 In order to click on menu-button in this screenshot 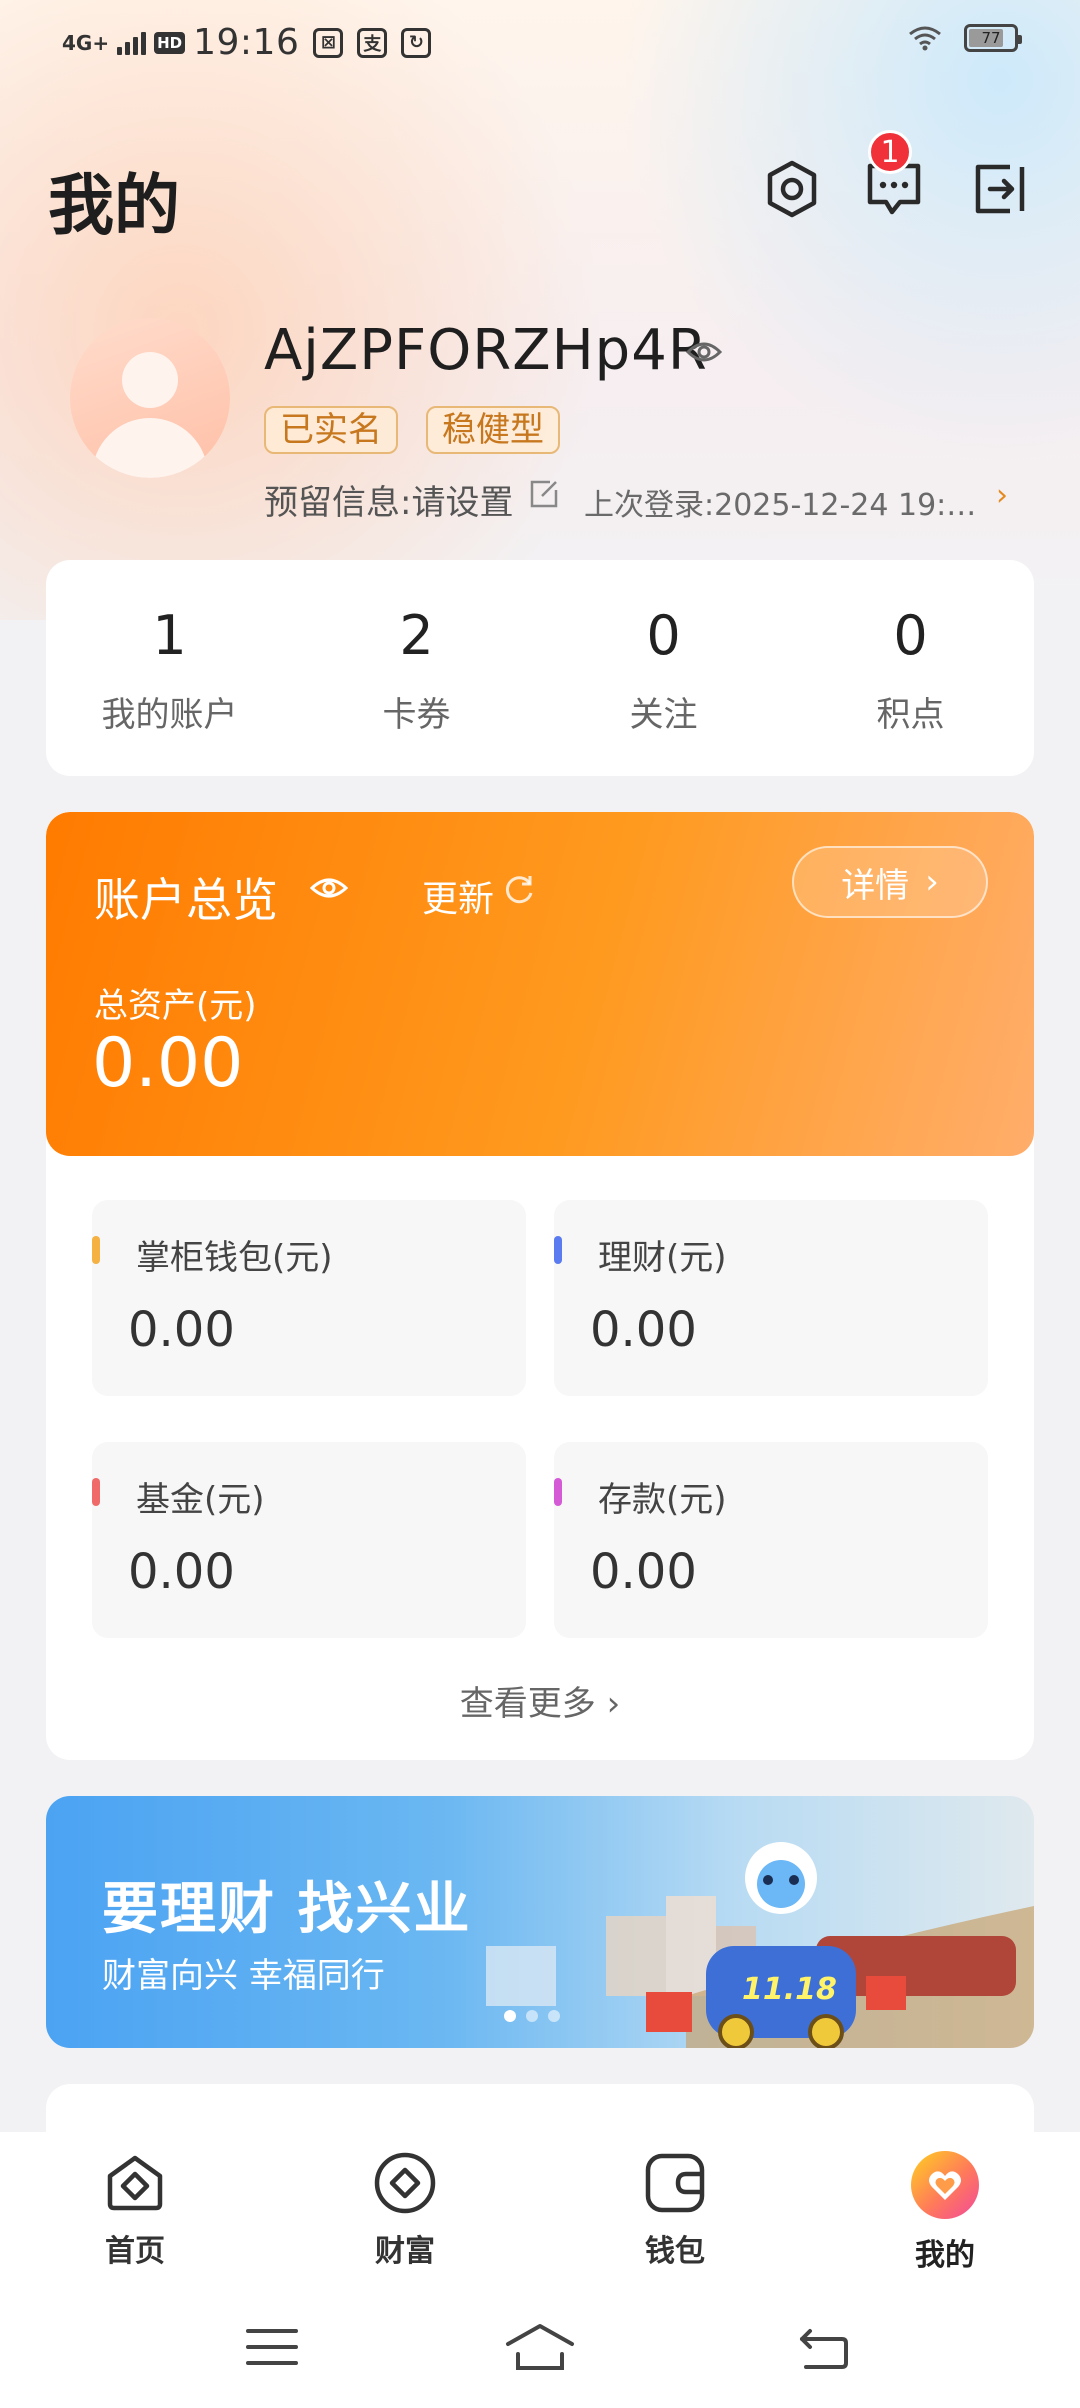, I will do `click(272, 2347)`.